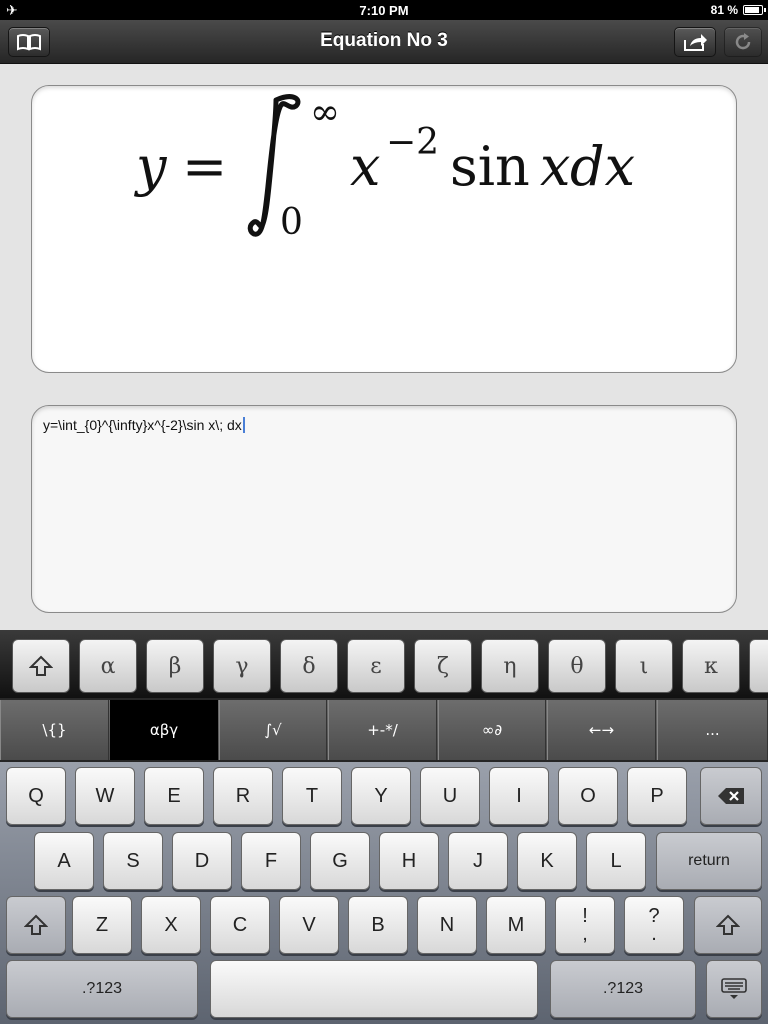 This screenshot has width=768, height=1024. What do you see at coordinates (309, 666) in the screenshot?
I see `greek-key-delta: δ` at bounding box center [309, 666].